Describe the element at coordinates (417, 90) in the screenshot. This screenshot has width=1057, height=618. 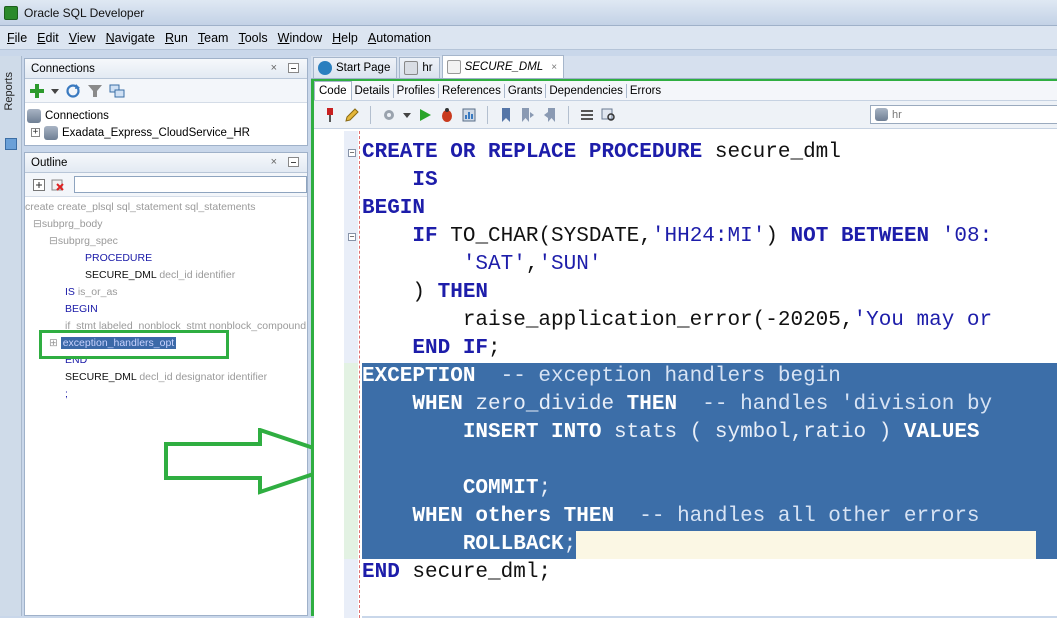
I see `subtab-profiles: Profiles` at that location.